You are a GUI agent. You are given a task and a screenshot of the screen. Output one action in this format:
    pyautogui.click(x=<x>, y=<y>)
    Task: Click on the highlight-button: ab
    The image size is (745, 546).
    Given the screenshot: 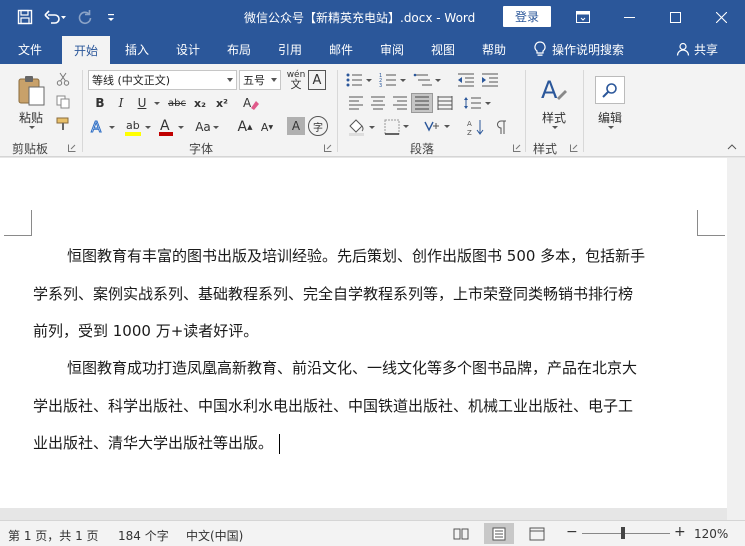 What is the action you would take?
    pyautogui.click(x=138, y=127)
    